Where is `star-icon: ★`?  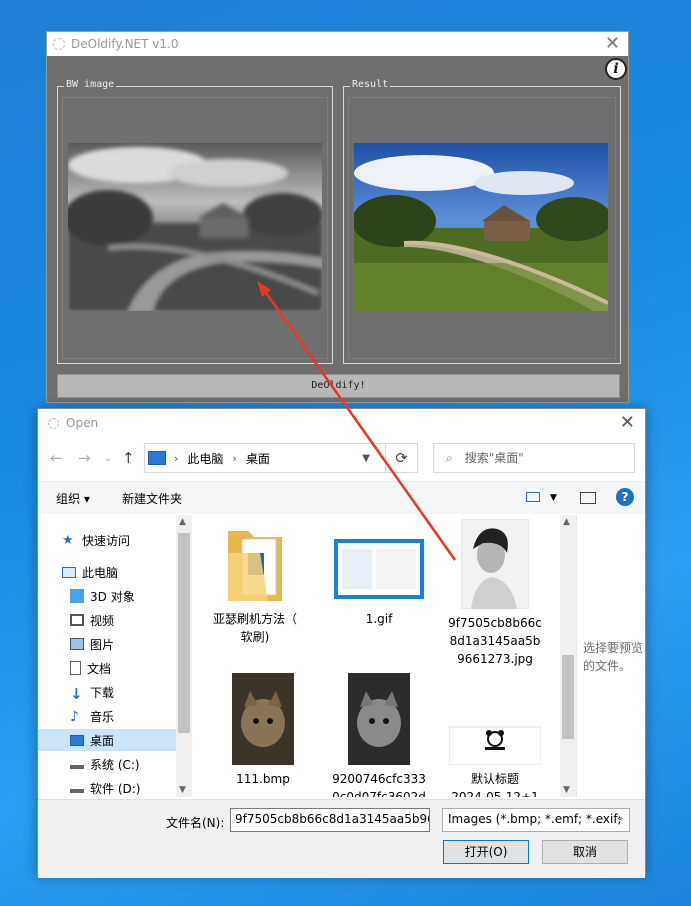
star-icon: ★ is located at coordinates (68, 540).